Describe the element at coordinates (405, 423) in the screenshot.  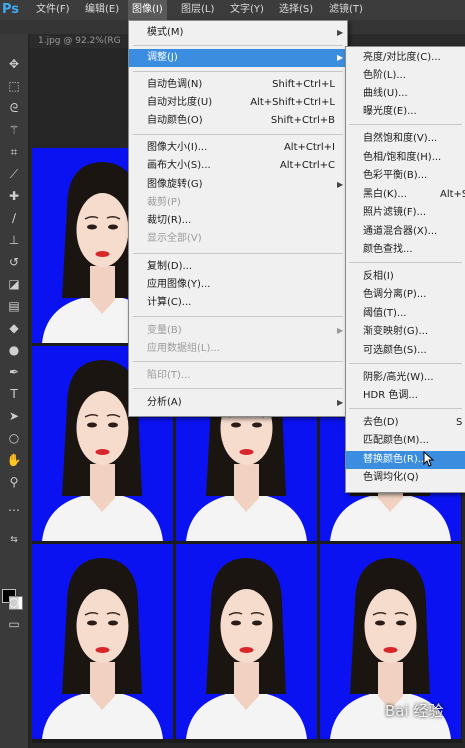
I see `submenu-item-desaturate: 去色(D) S` at that location.